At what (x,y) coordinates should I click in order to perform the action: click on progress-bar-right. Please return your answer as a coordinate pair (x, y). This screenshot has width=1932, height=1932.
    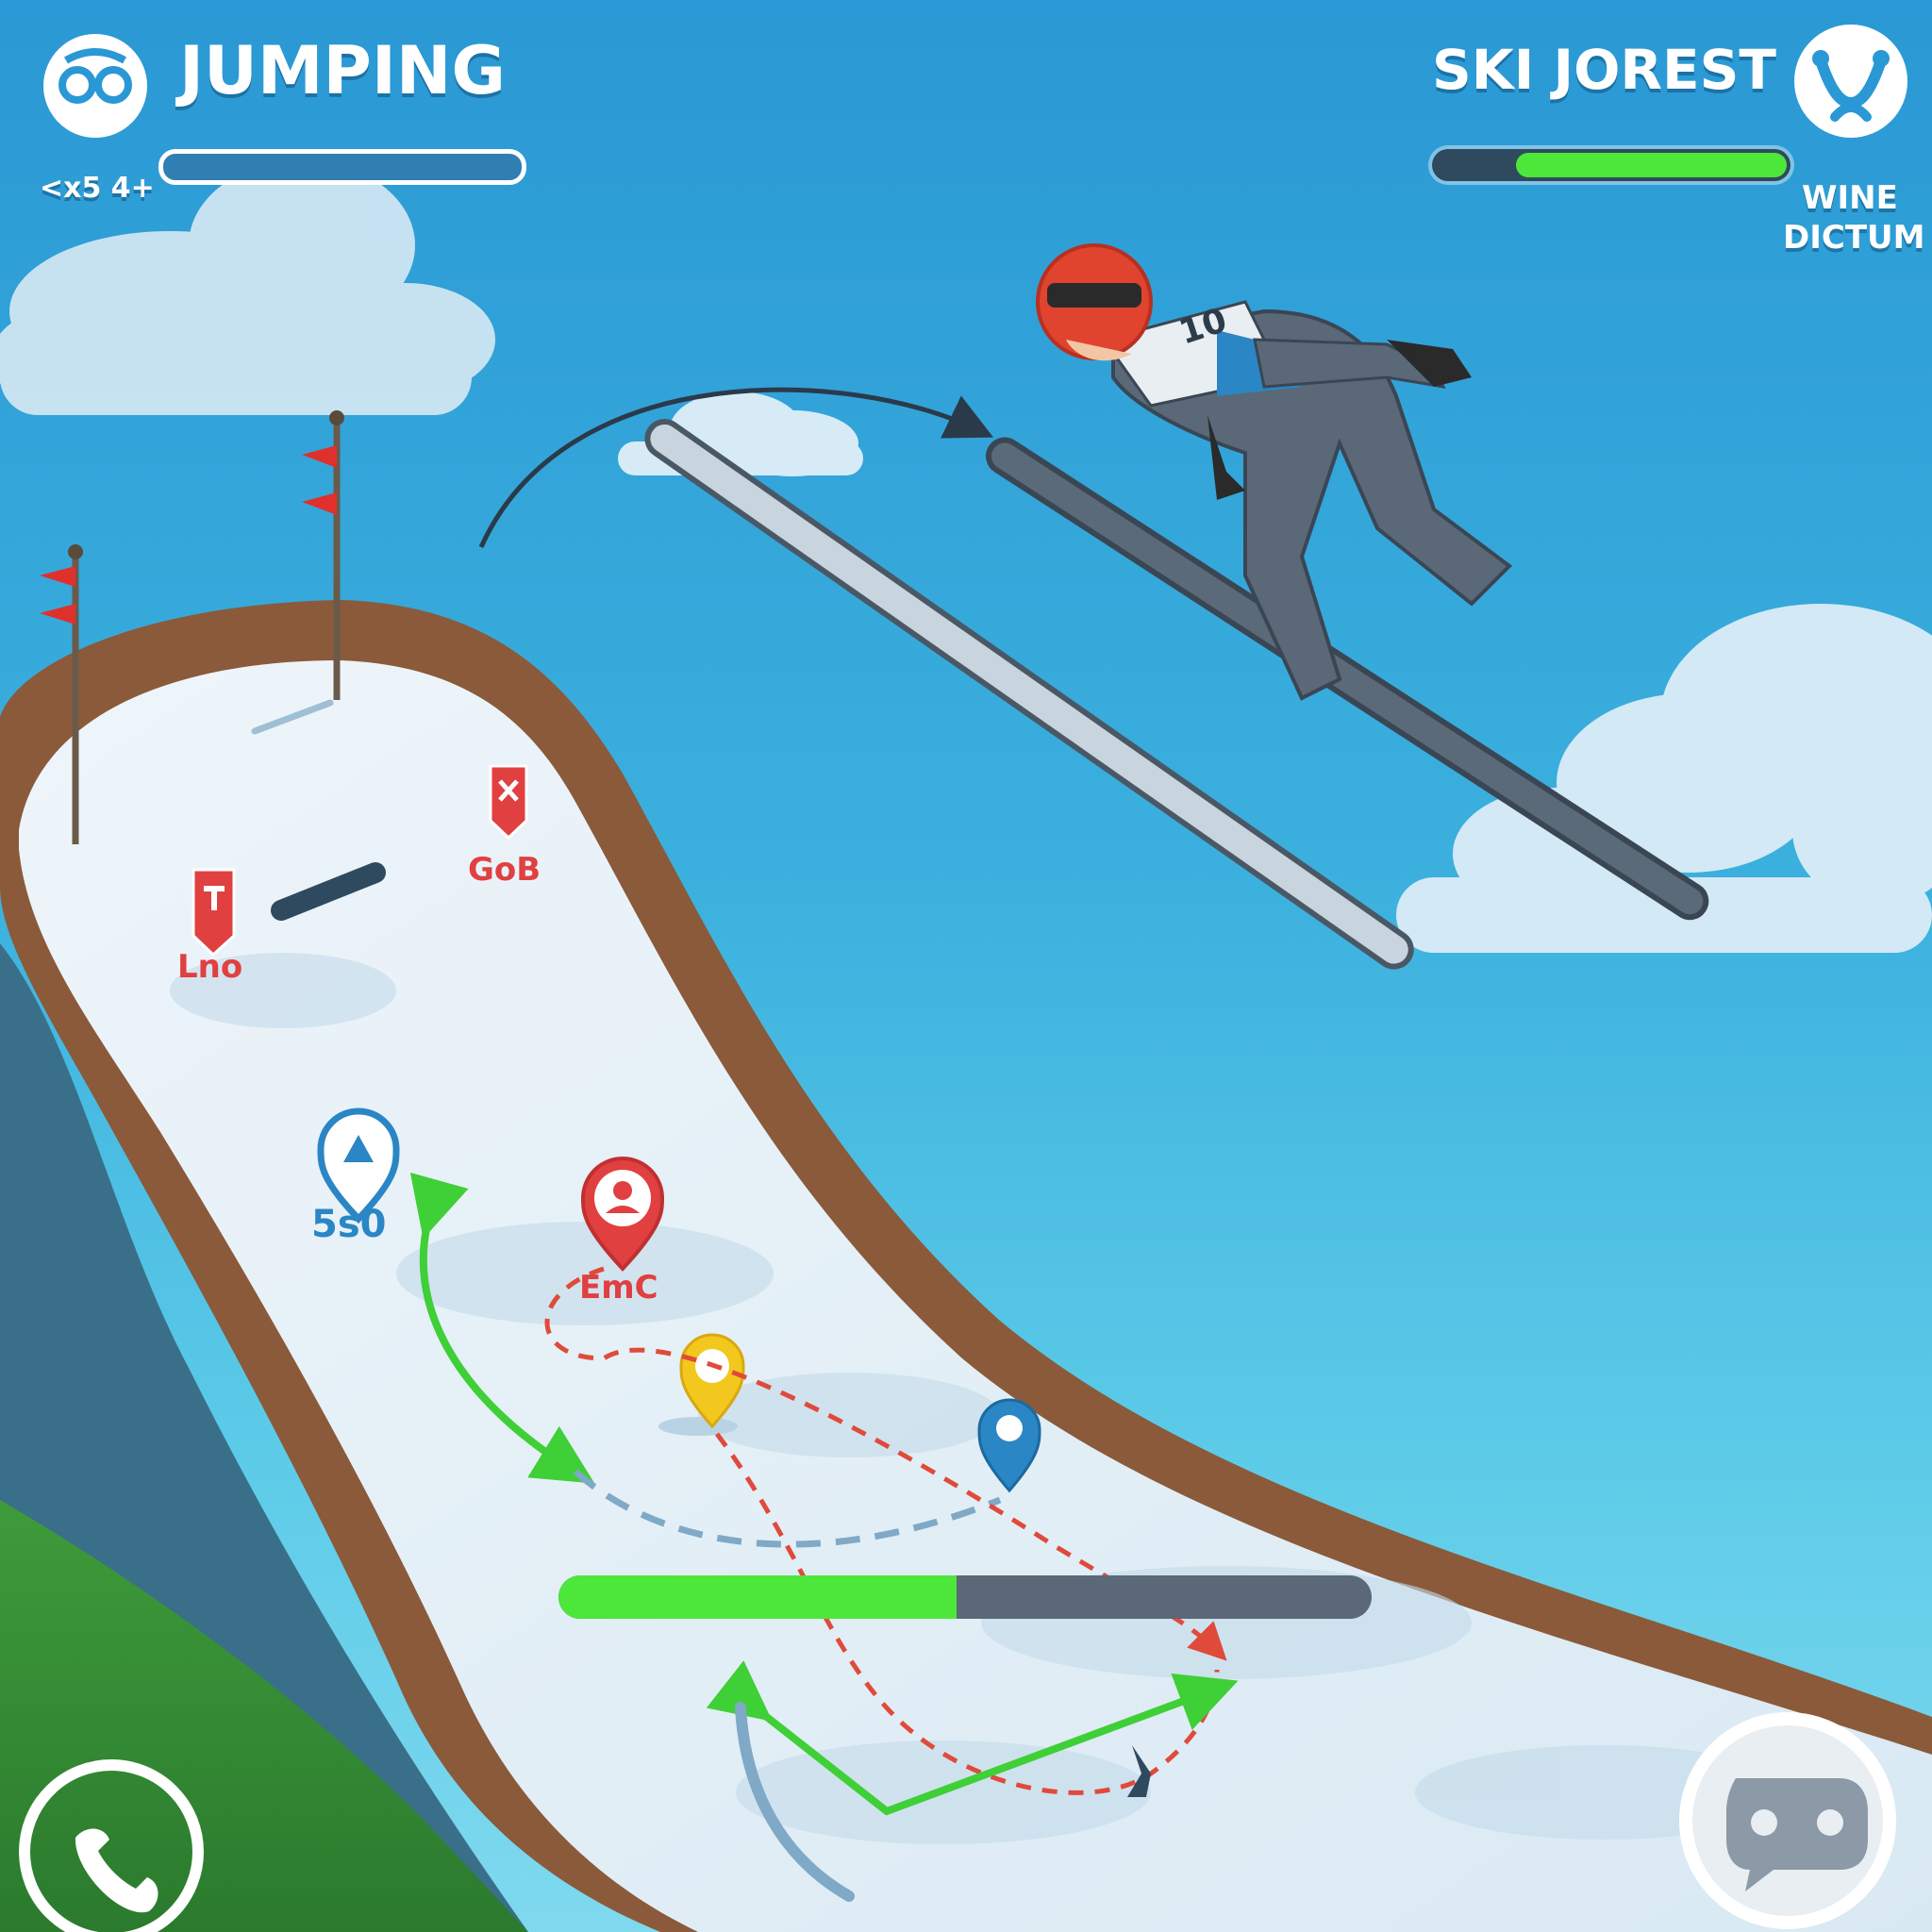
    Looking at the image, I should click on (1611, 165).